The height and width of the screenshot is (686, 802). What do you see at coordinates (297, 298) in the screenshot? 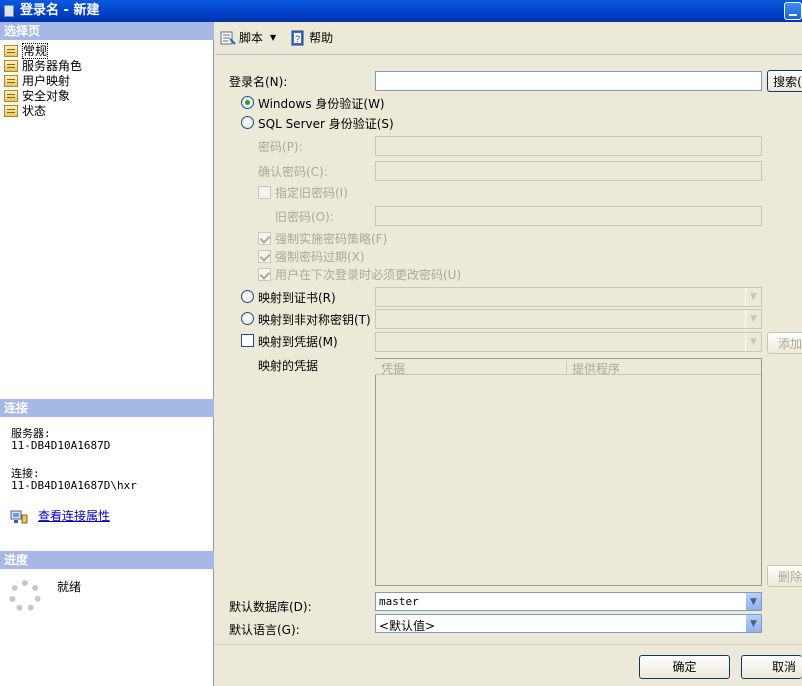
I see `map-cert-label: 映射到证书(R)` at bounding box center [297, 298].